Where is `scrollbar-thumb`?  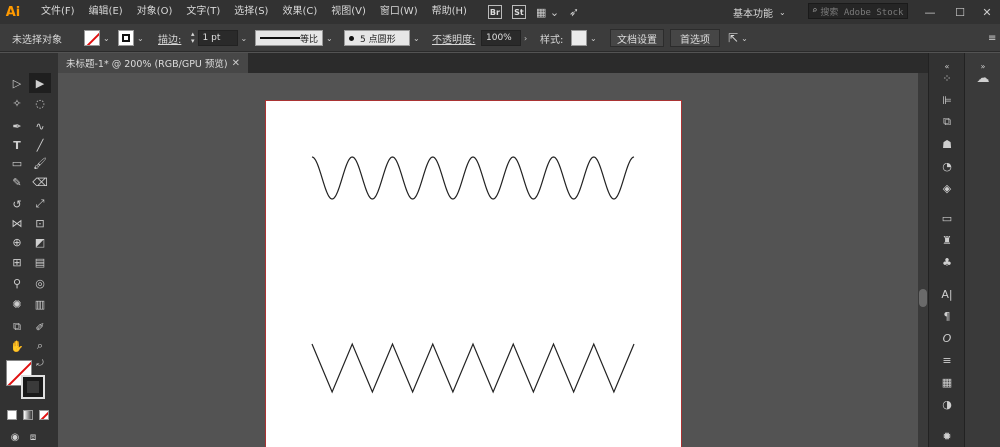
scrollbar-thumb is located at coordinates (923, 298).